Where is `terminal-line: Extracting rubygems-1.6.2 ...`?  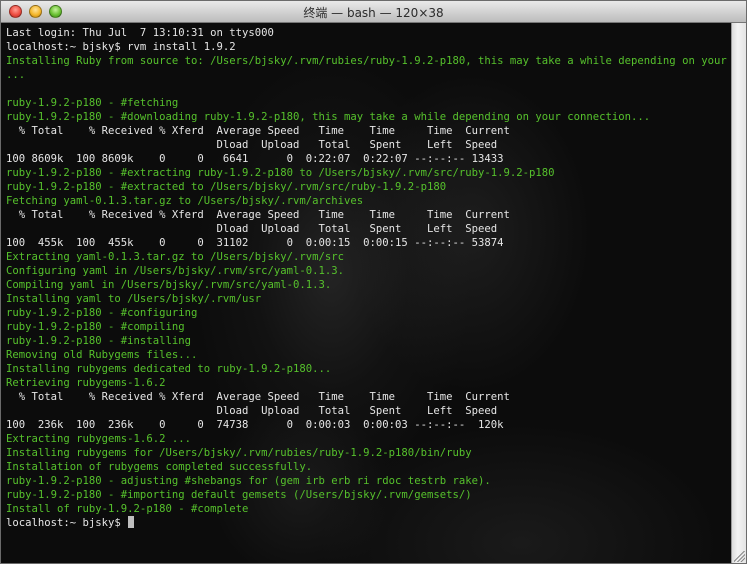 terminal-line: Extracting rubygems-1.6.2 ... is located at coordinates (369, 439).